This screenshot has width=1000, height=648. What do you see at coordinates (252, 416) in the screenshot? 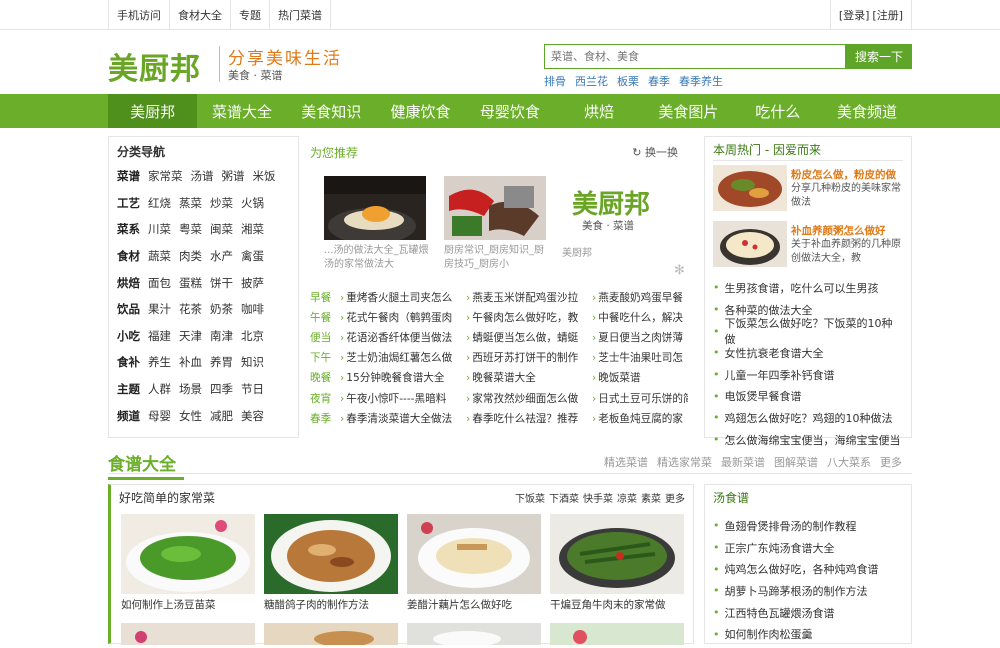
I see `category-link: 美容` at bounding box center [252, 416].